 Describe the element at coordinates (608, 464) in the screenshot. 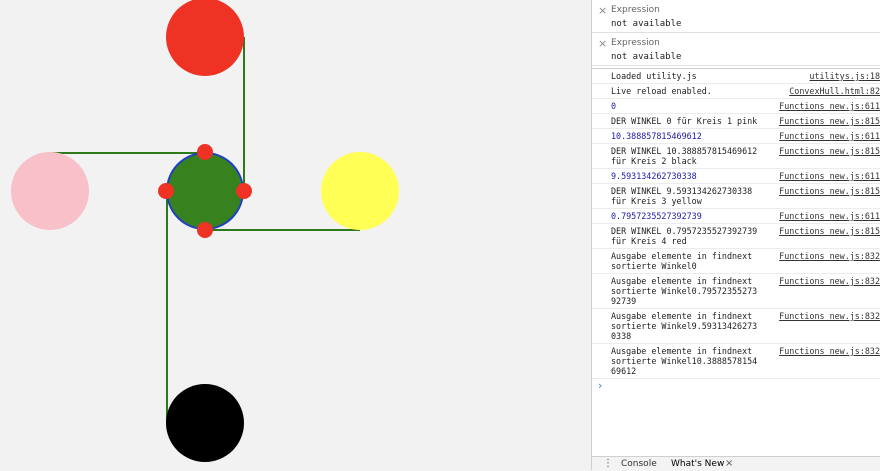

I see `drawer-menu-icon: ⋮` at that location.